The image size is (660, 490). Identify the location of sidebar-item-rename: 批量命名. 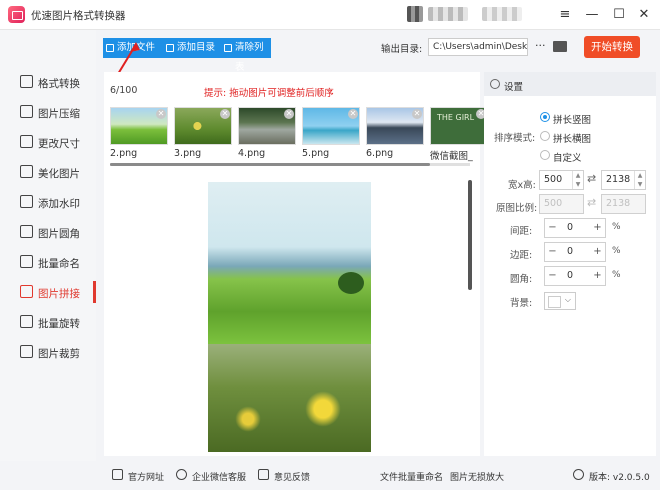
(48, 262).